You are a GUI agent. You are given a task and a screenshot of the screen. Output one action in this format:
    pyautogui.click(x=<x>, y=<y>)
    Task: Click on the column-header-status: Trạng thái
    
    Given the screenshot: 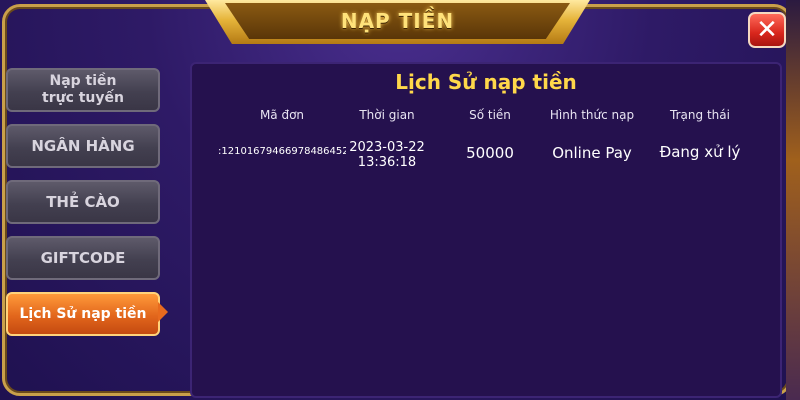 What is the action you would take?
    pyautogui.click(x=700, y=115)
    